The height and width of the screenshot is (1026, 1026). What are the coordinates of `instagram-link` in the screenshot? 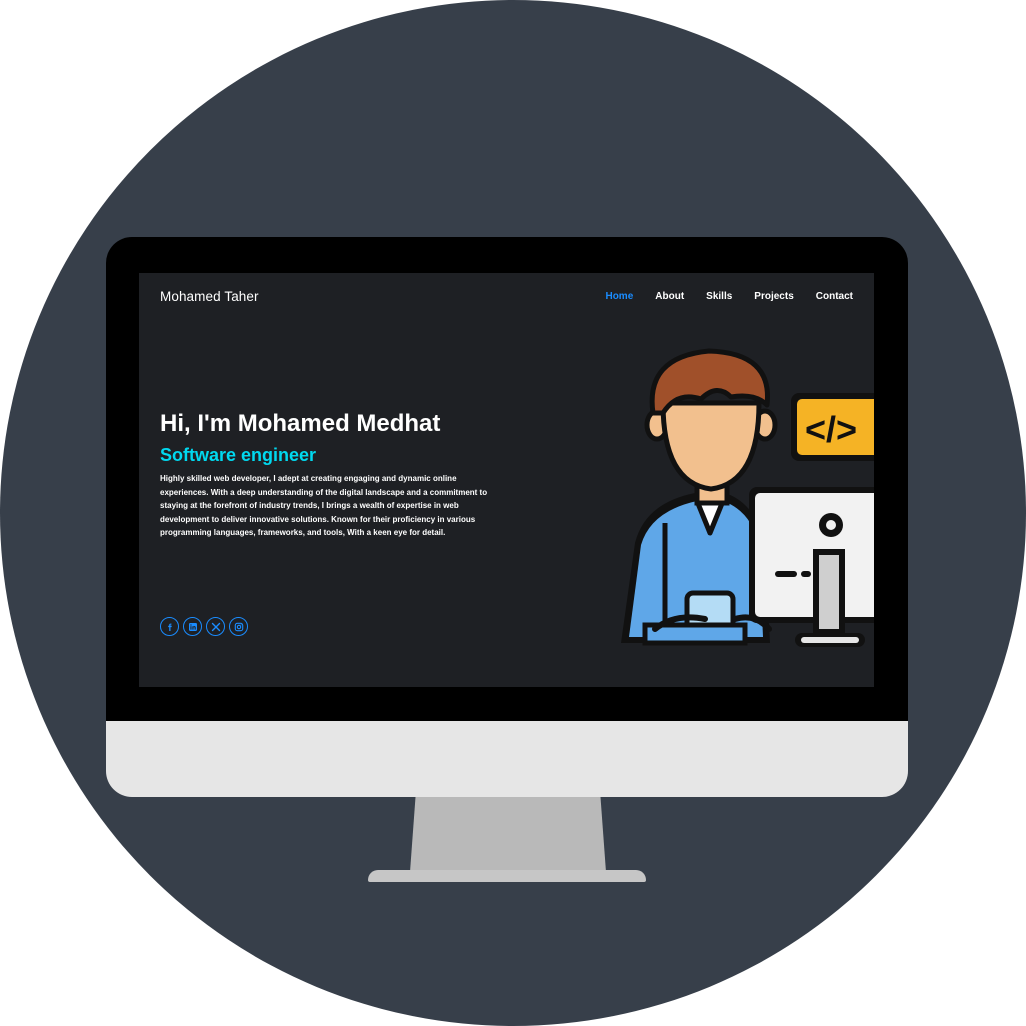 It's located at (238, 626).